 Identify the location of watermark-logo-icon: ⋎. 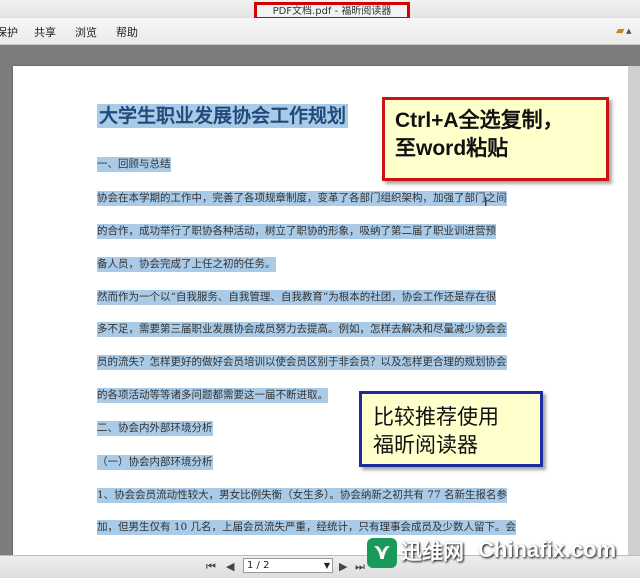
(382, 553).